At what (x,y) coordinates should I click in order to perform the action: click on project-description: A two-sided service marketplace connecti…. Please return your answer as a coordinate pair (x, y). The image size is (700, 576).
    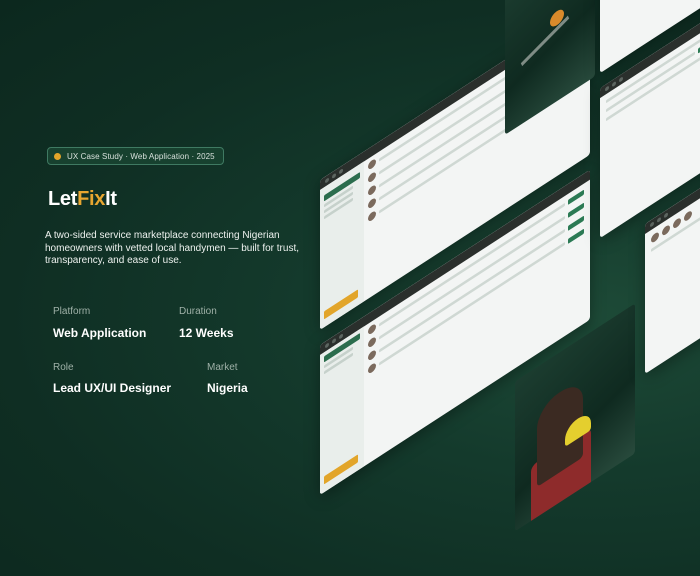
    Looking at the image, I should click on (172, 248).